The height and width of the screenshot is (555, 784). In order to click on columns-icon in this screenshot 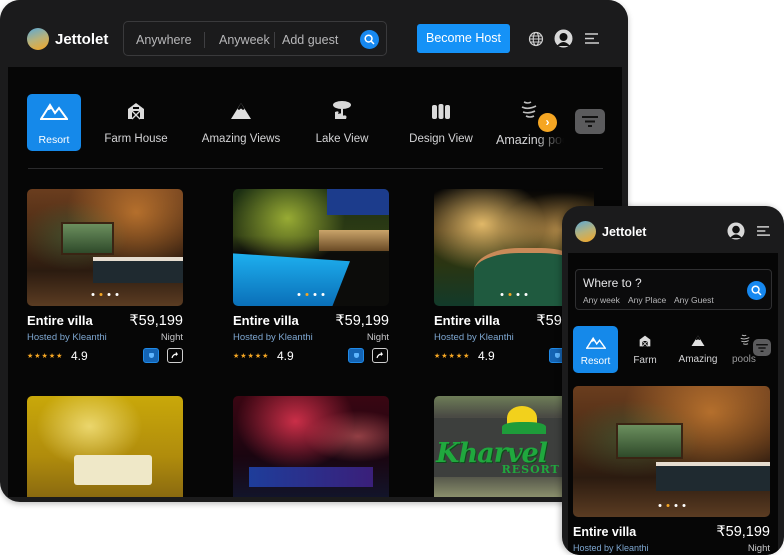, I will do `click(441, 111)`.